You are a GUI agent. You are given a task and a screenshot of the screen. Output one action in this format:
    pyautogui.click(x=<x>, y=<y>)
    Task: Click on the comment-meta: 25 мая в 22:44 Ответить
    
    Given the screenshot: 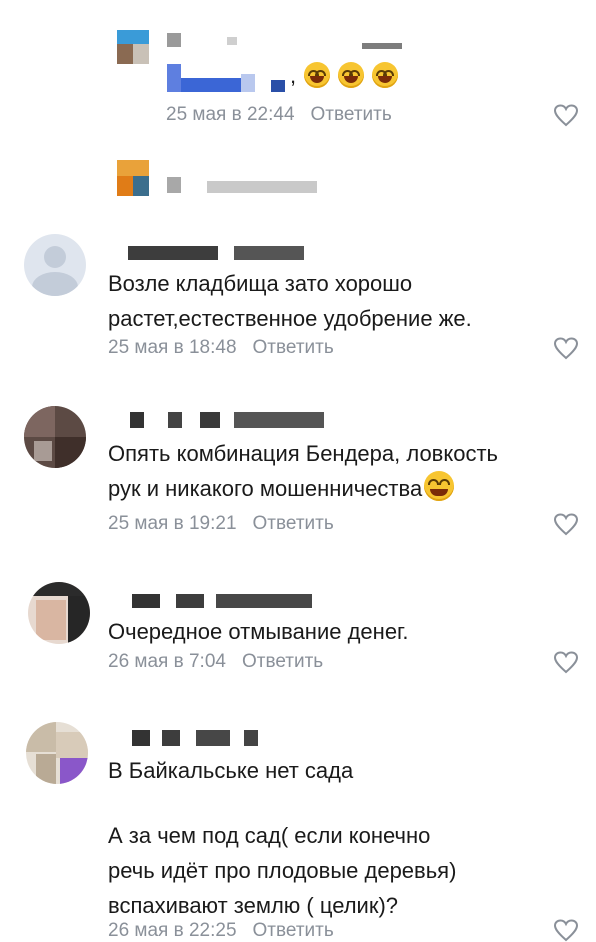 What is the action you would take?
    pyautogui.click(x=279, y=115)
    